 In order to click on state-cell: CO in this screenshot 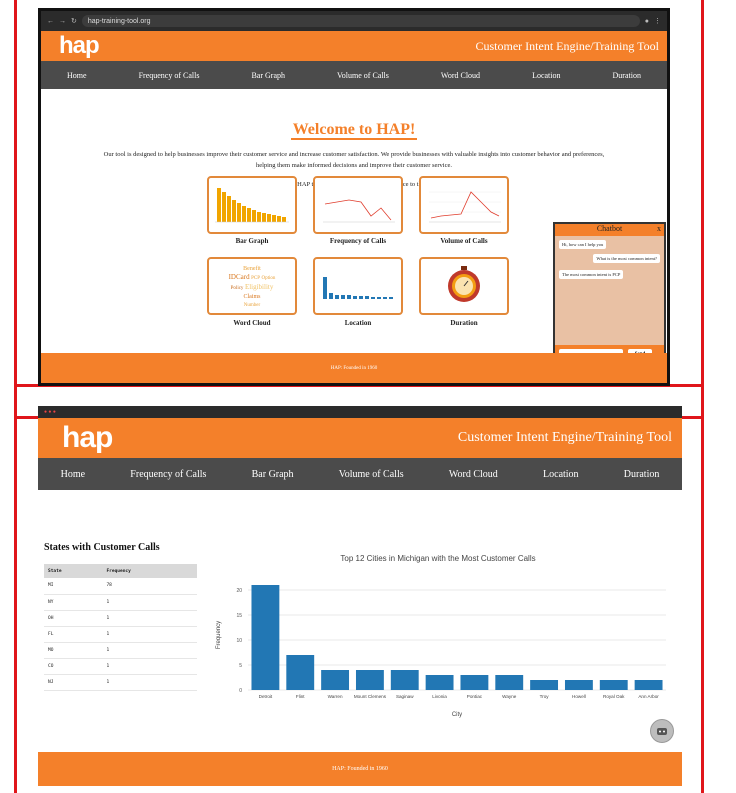, I will do `click(73, 666)`.